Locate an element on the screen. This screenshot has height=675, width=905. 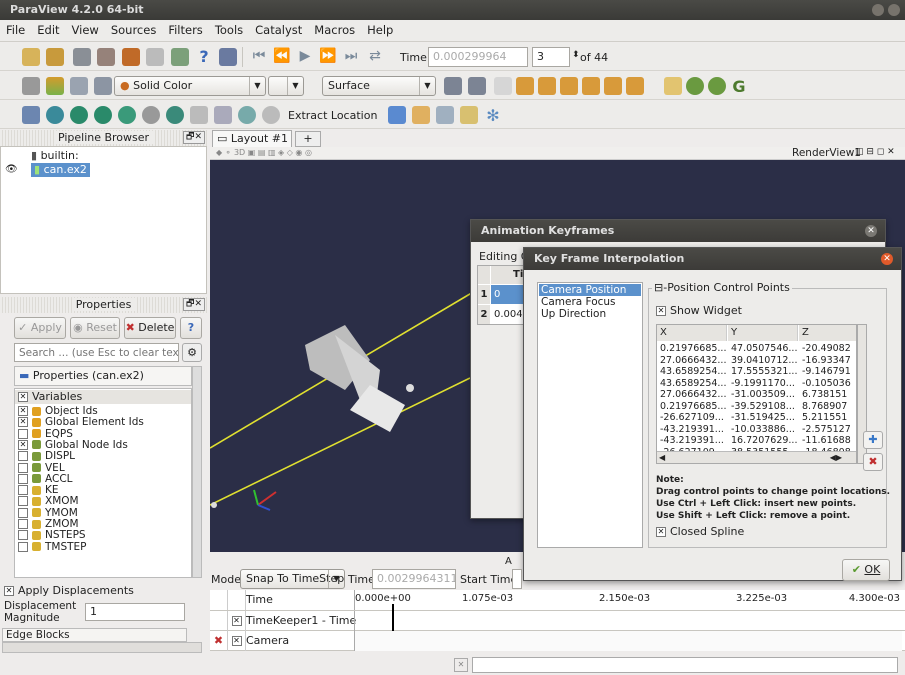
column-y-header: Y is located at coordinates (763, 333).